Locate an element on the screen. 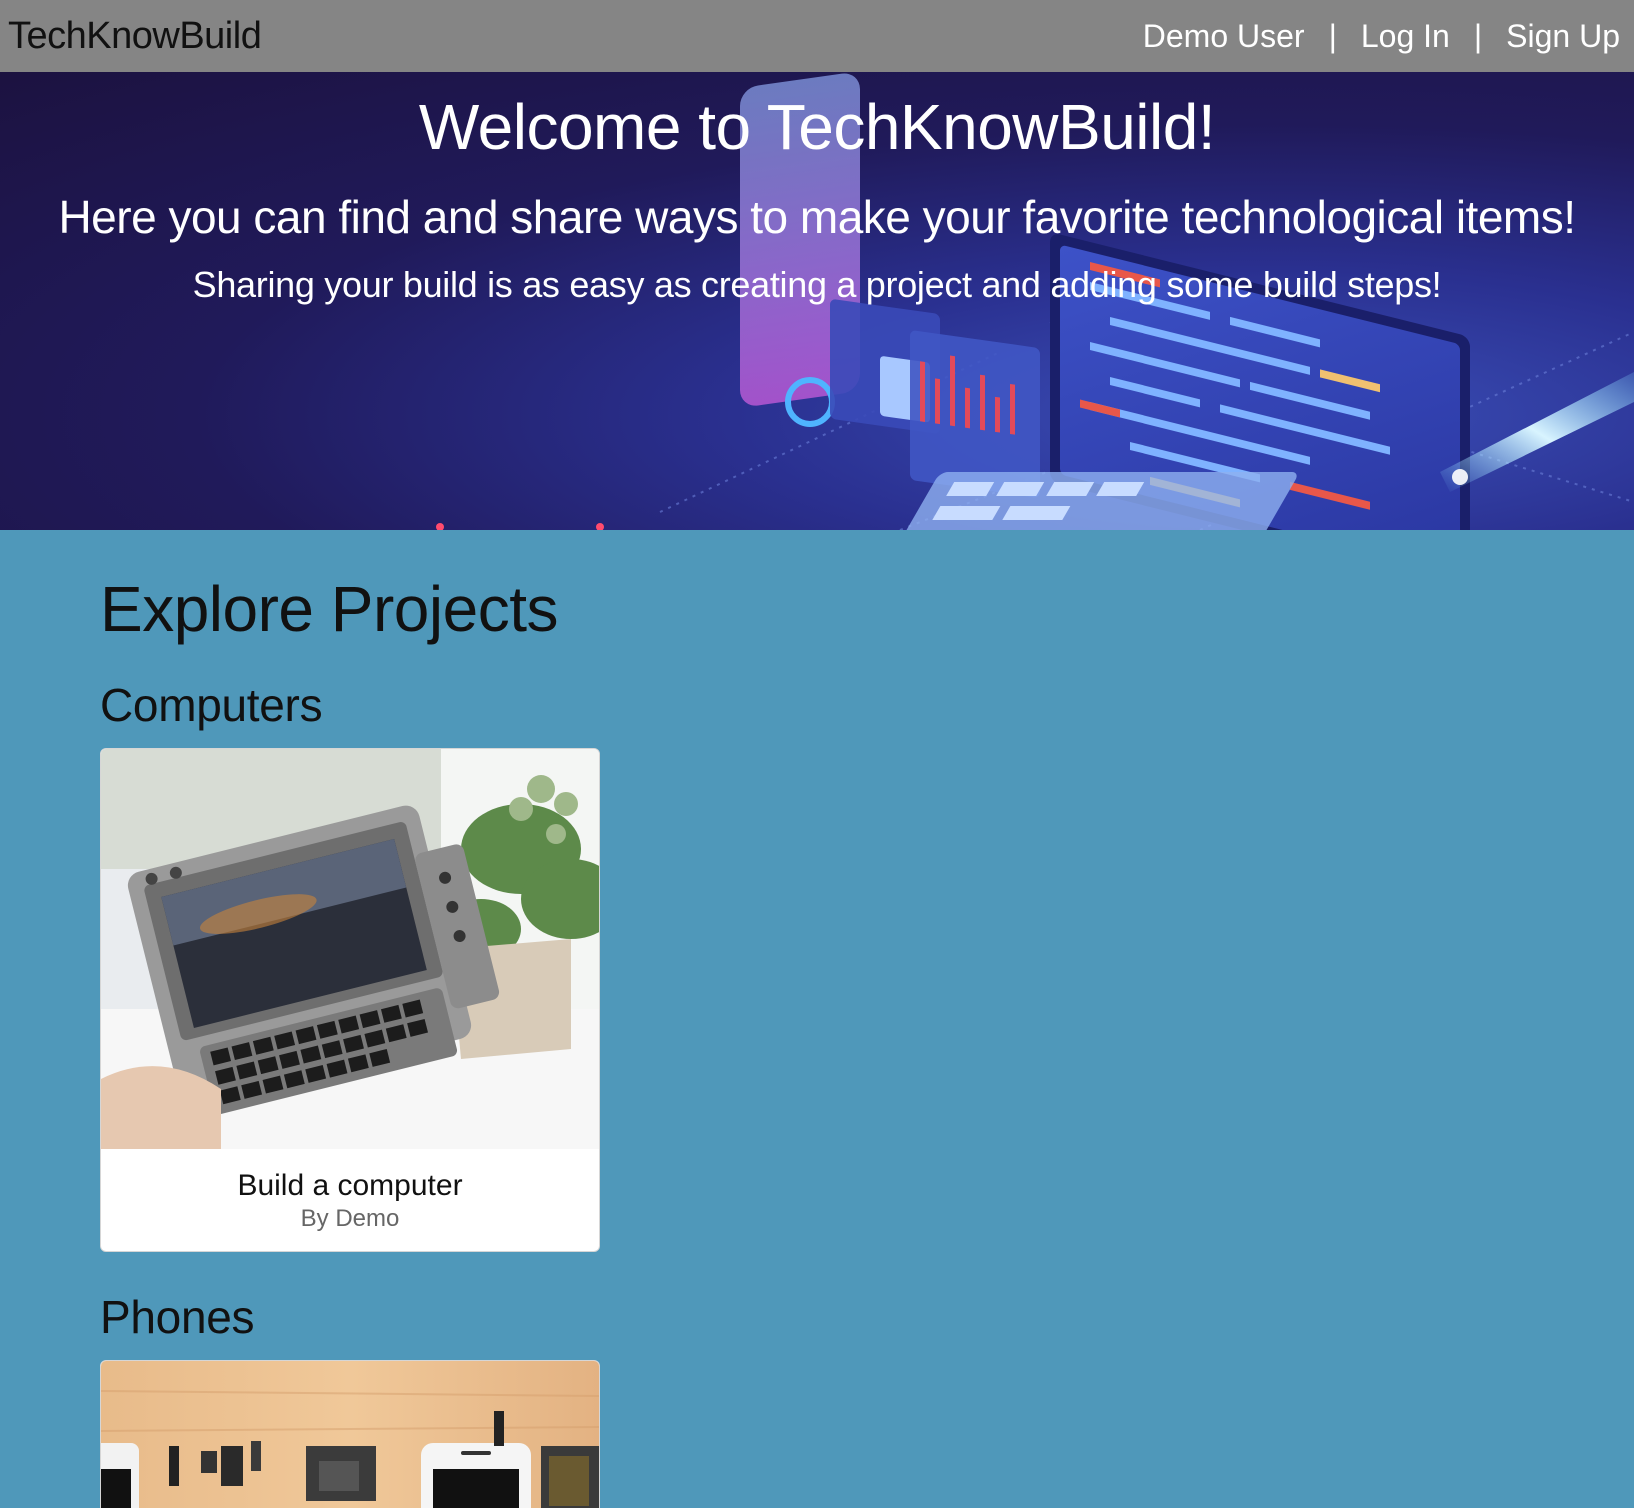  project-card-phone is located at coordinates (350, 1434).